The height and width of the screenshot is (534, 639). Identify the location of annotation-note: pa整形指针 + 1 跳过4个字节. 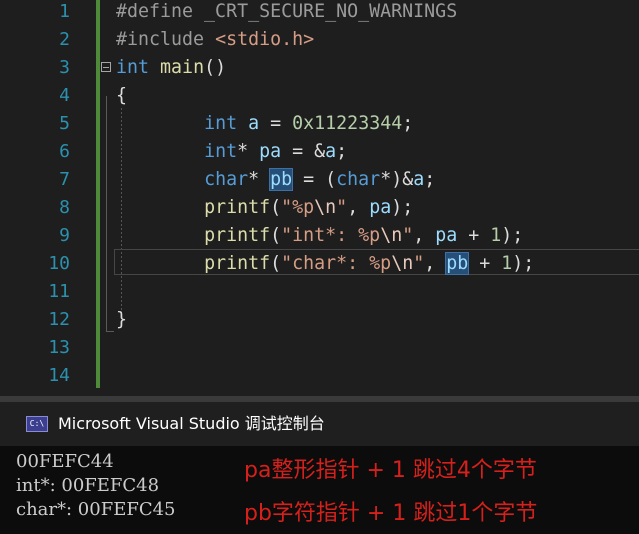
(390, 470).